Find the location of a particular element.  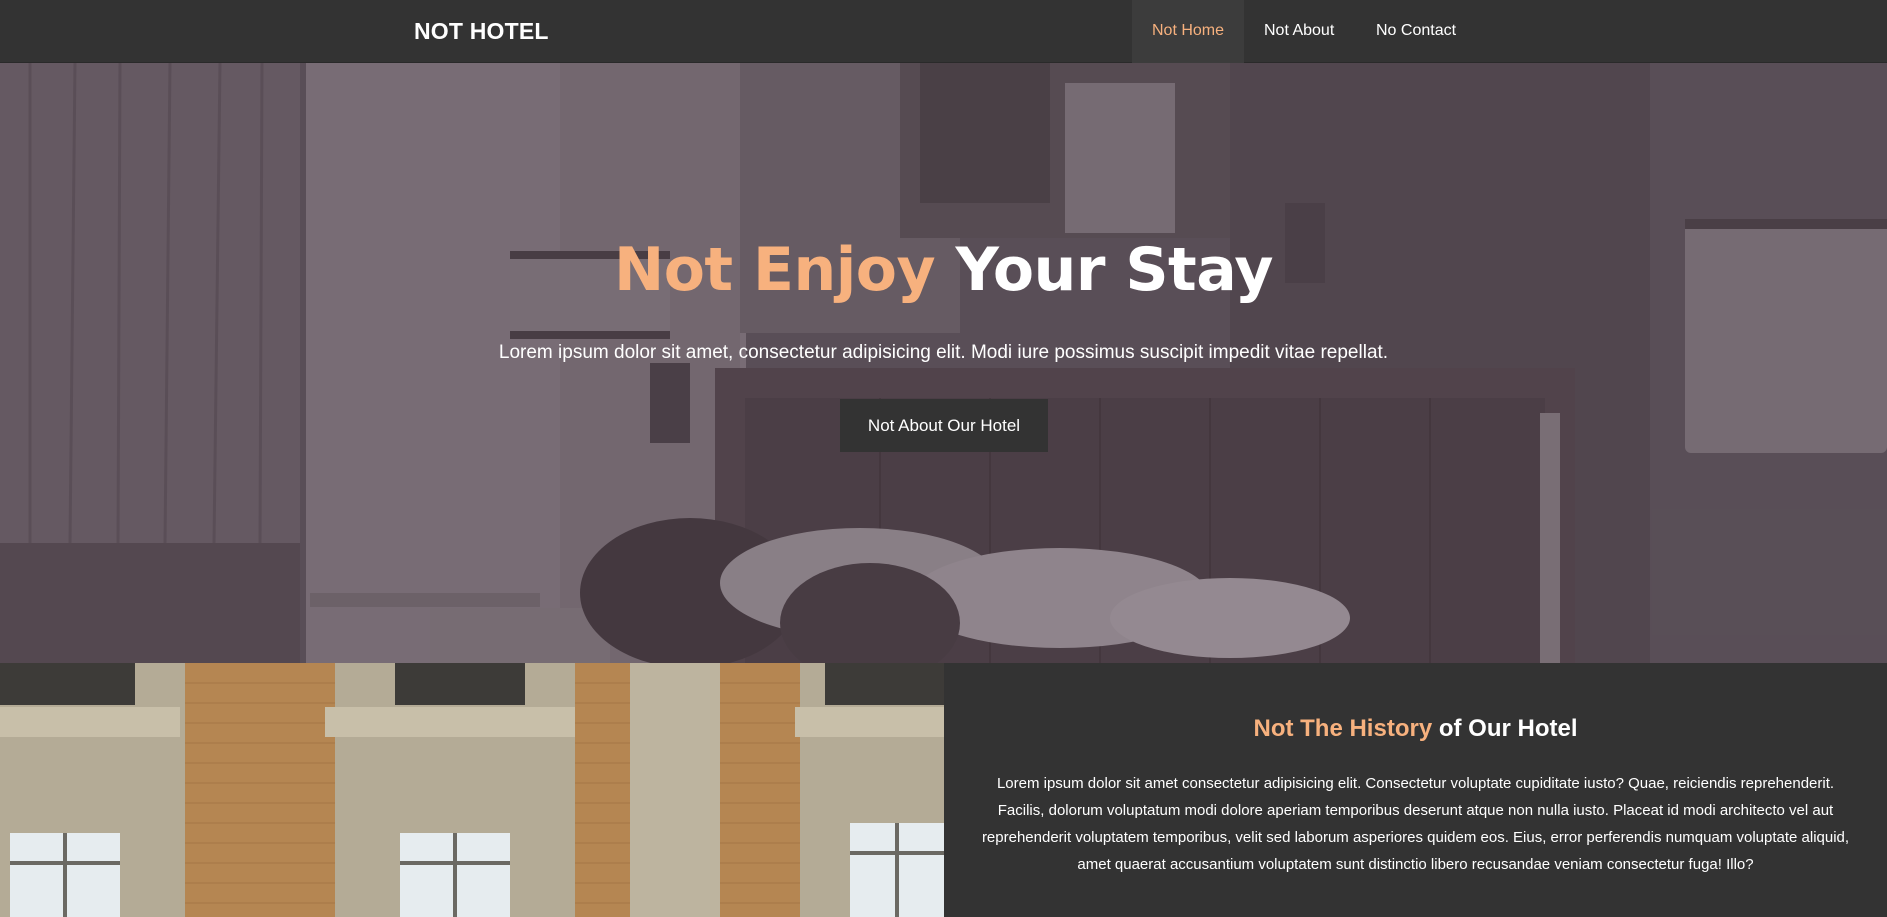

navbar: NOT HOTEL Not Home Not About No Contact is located at coordinates (943, 31).